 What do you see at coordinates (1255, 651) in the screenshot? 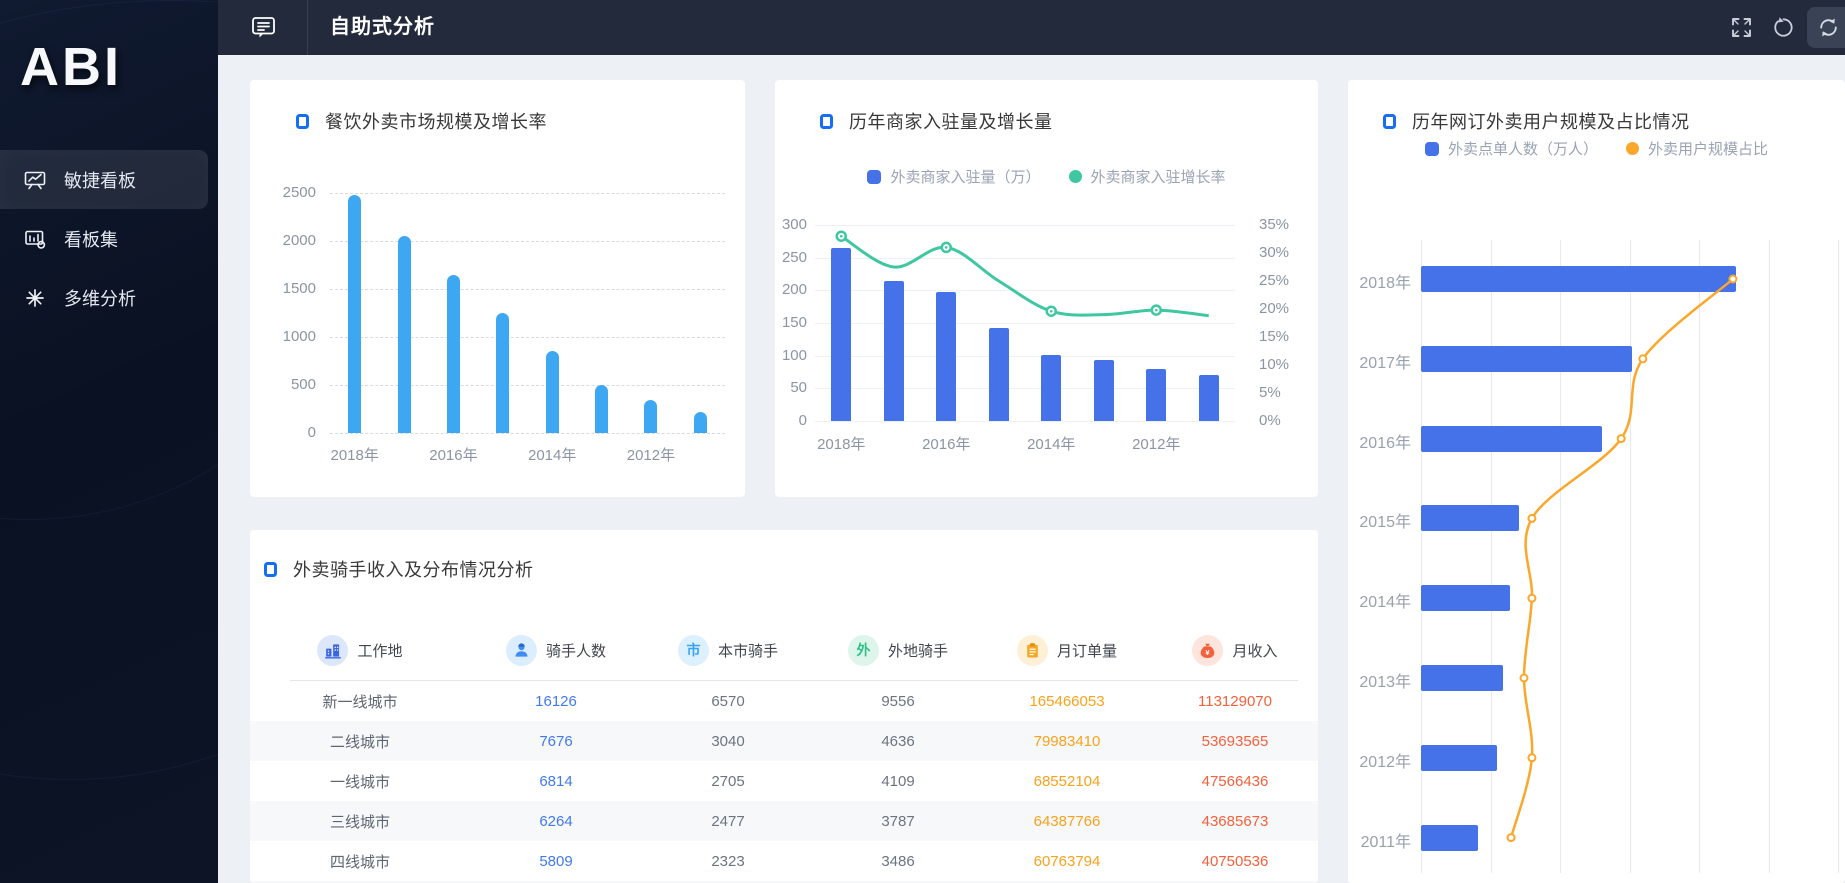
I see `column-header-label: 月收入` at bounding box center [1255, 651].